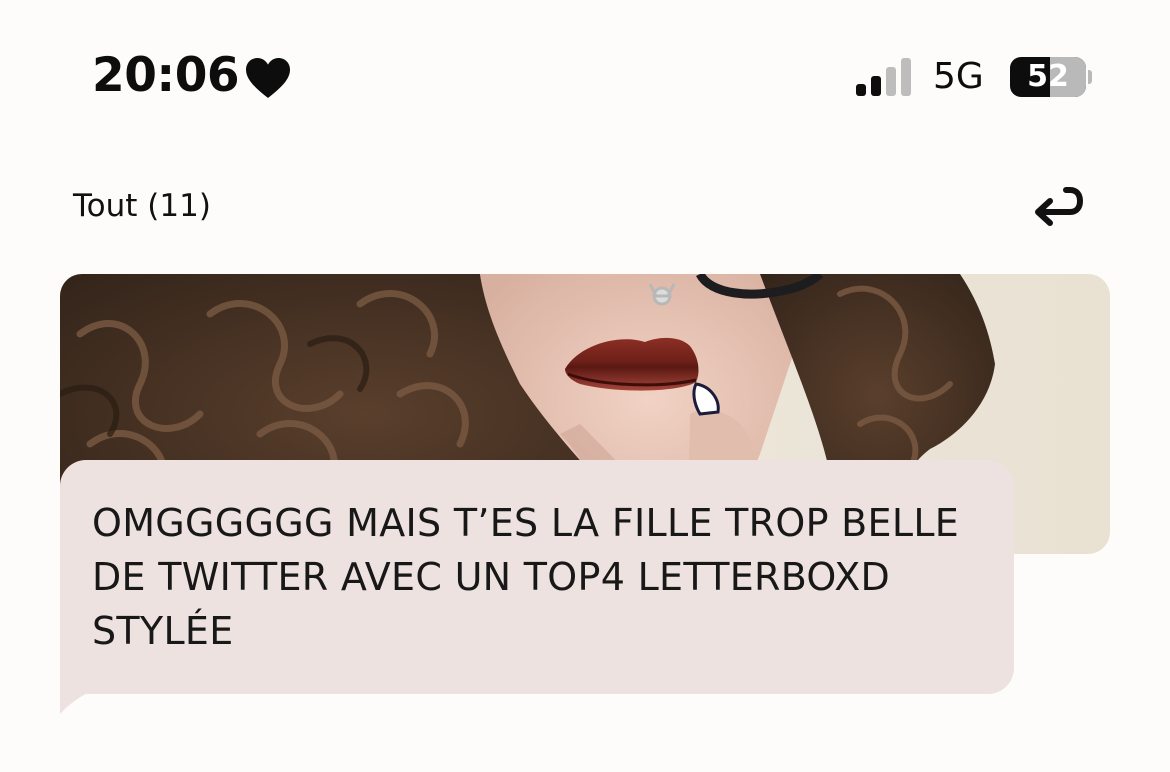  What do you see at coordinates (958, 76) in the screenshot?
I see `network-type: 5G` at bounding box center [958, 76].